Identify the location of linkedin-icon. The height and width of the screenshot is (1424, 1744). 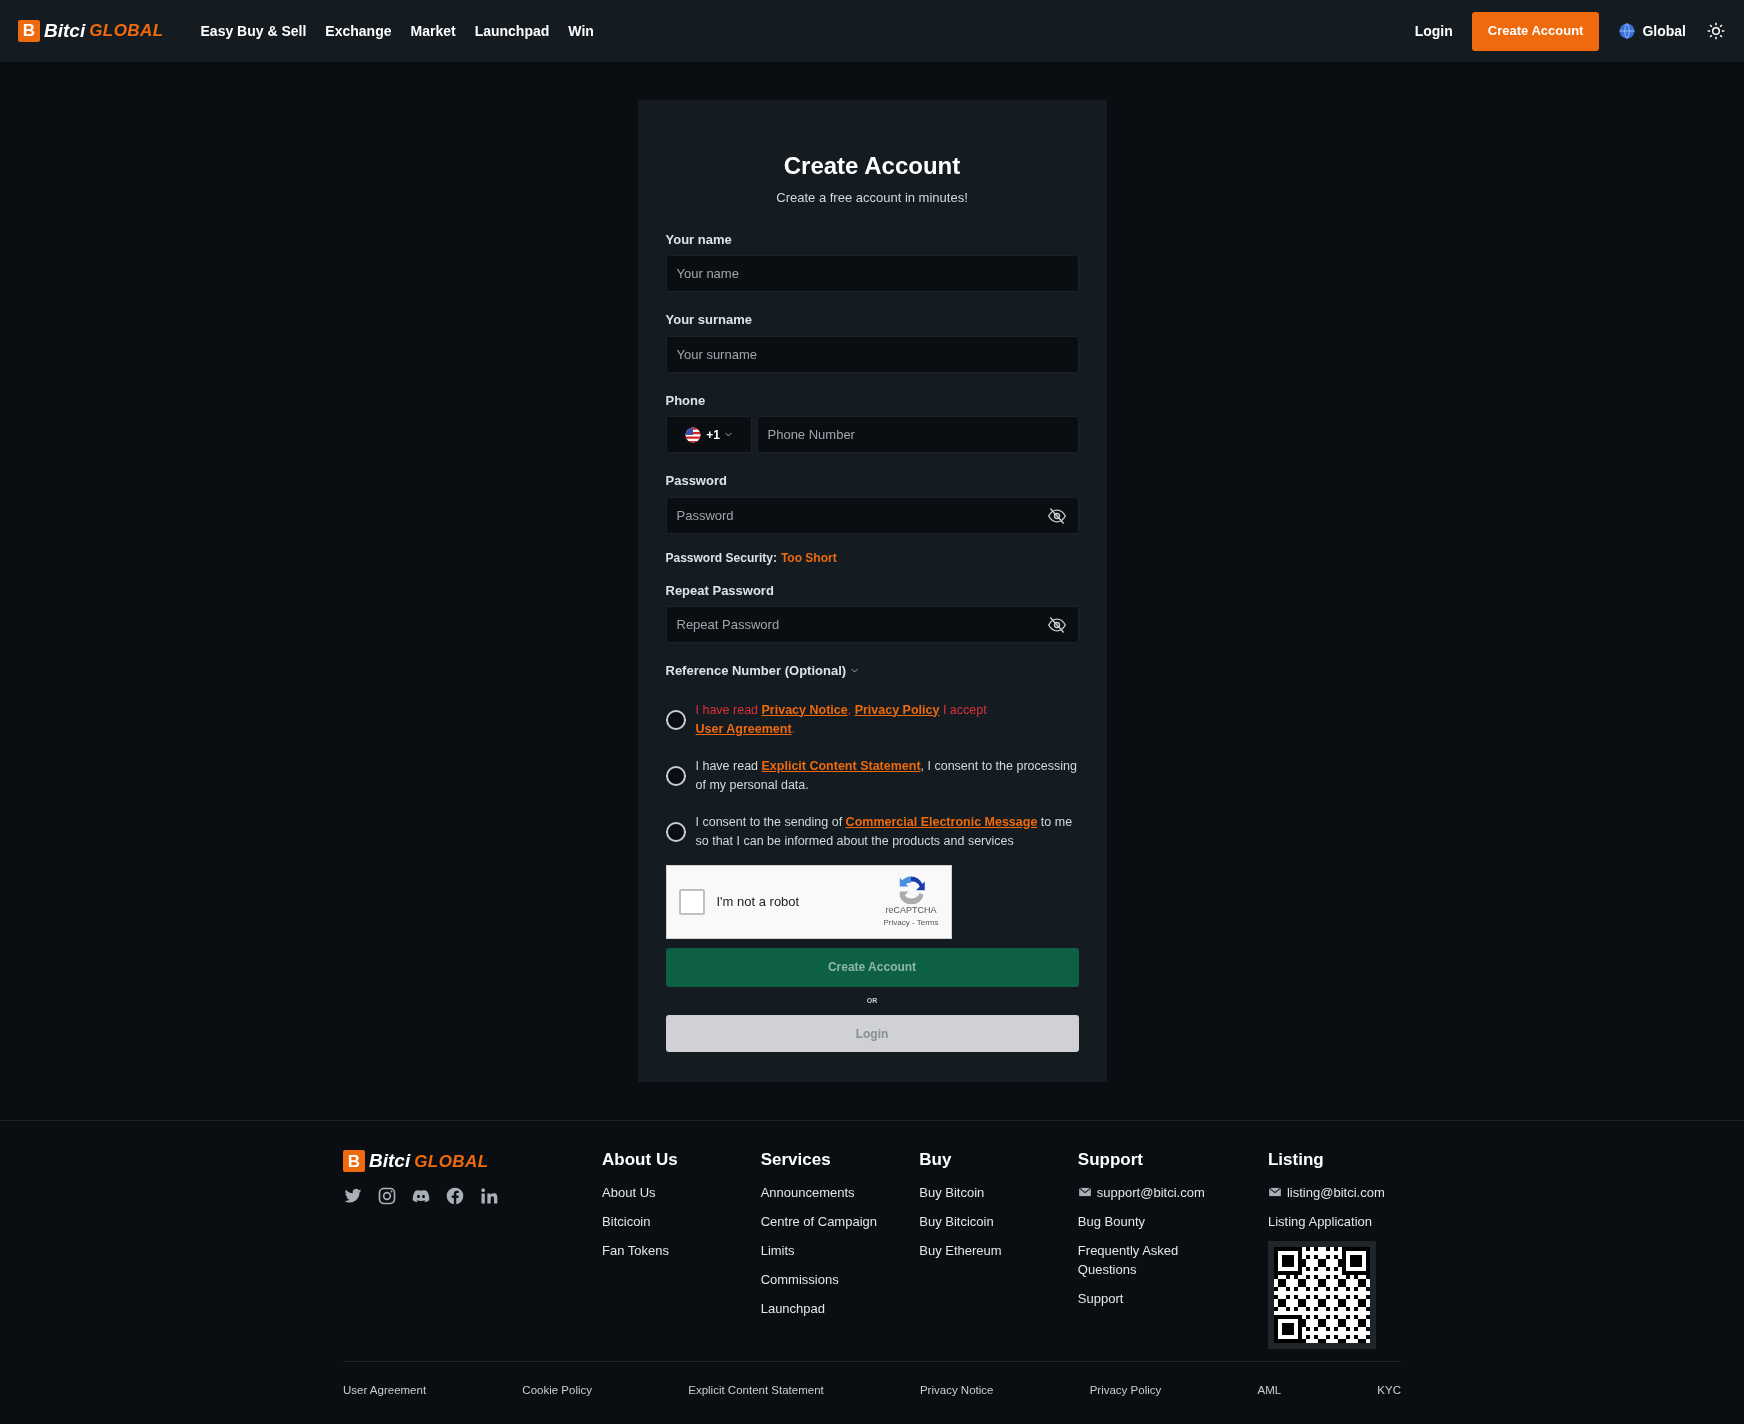
(489, 1195).